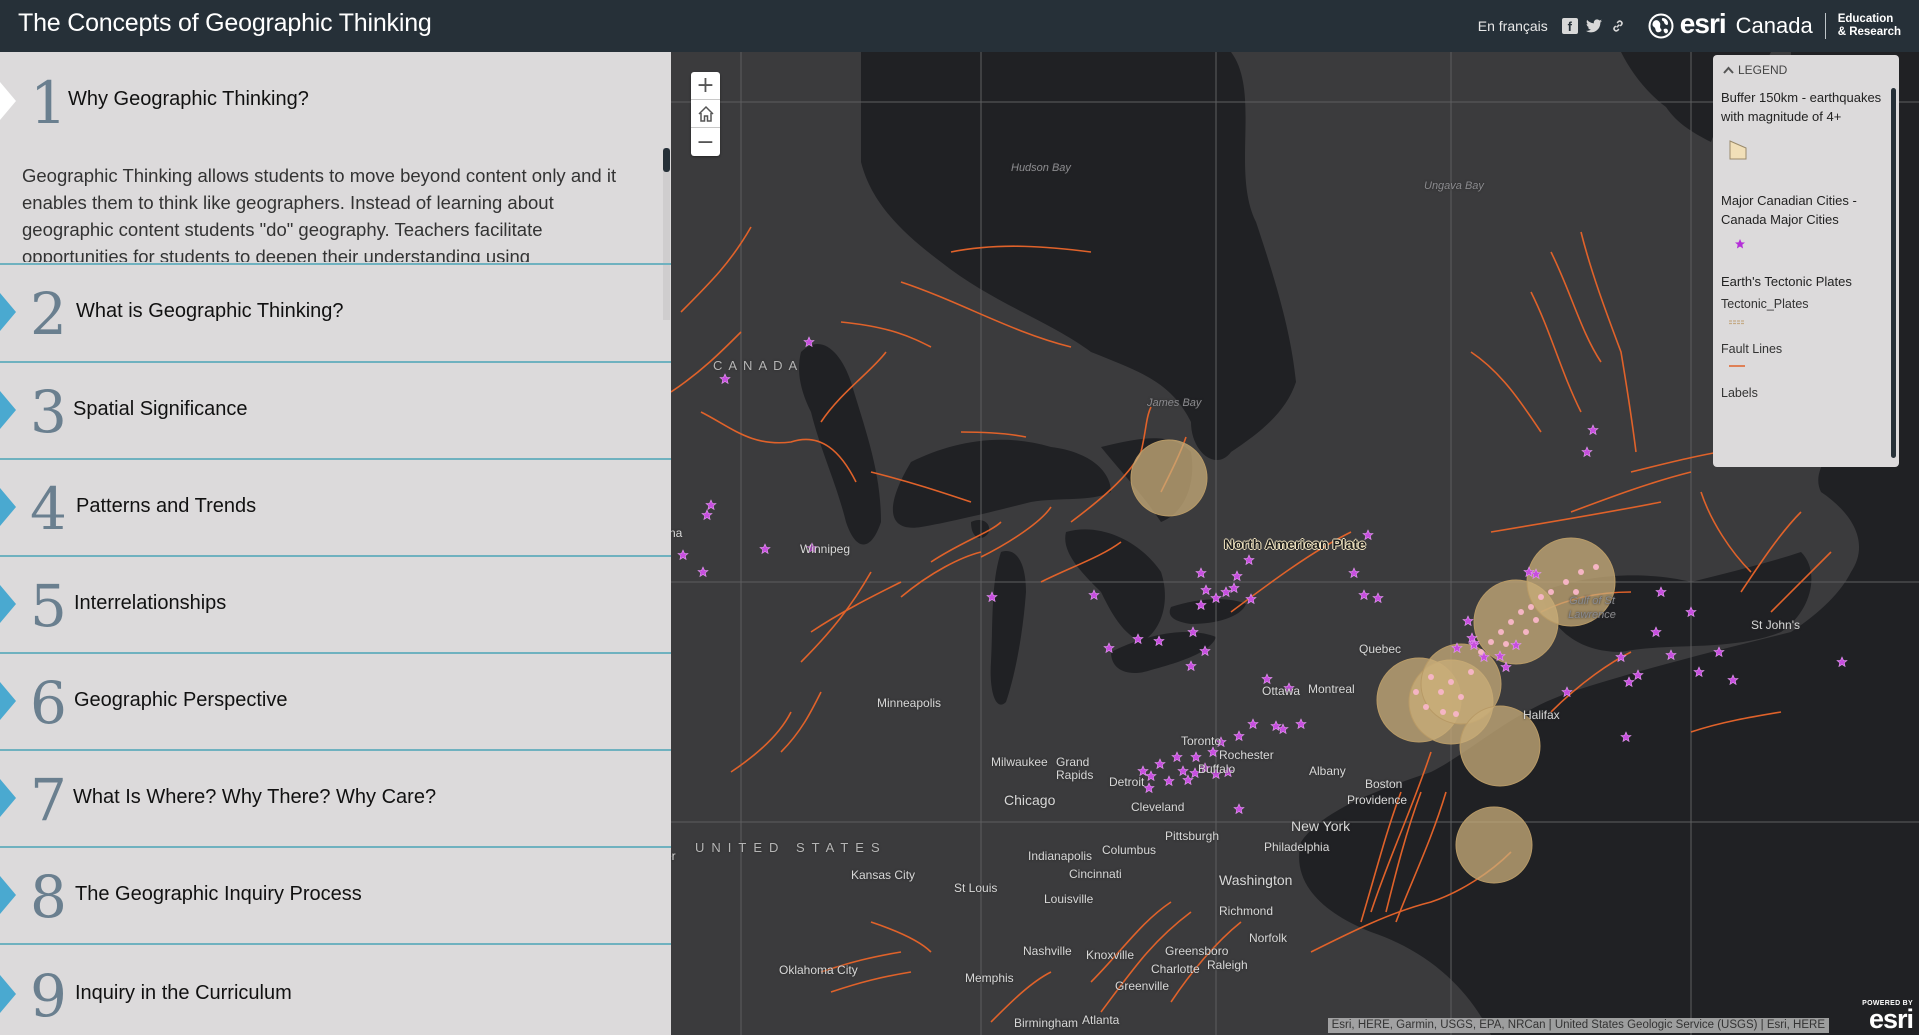 Image resolution: width=1919 pixels, height=1035 pixels. Describe the element at coordinates (335, 508) in the screenshot. I see `section-4-patterns-and-trends: 4 Patterns and Trends` at that location.